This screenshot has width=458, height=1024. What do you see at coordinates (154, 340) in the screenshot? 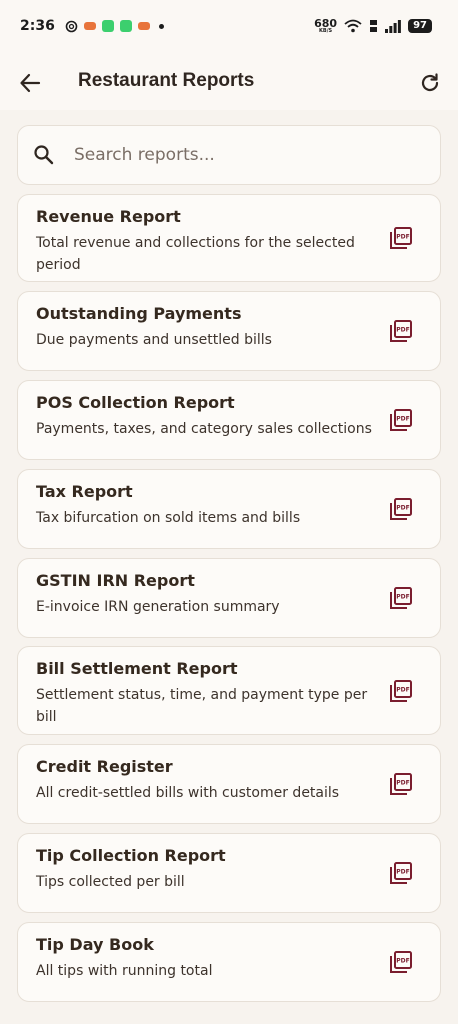
I see `report-description: Due payments and unsettled bills` at bounding box center [154, 340].